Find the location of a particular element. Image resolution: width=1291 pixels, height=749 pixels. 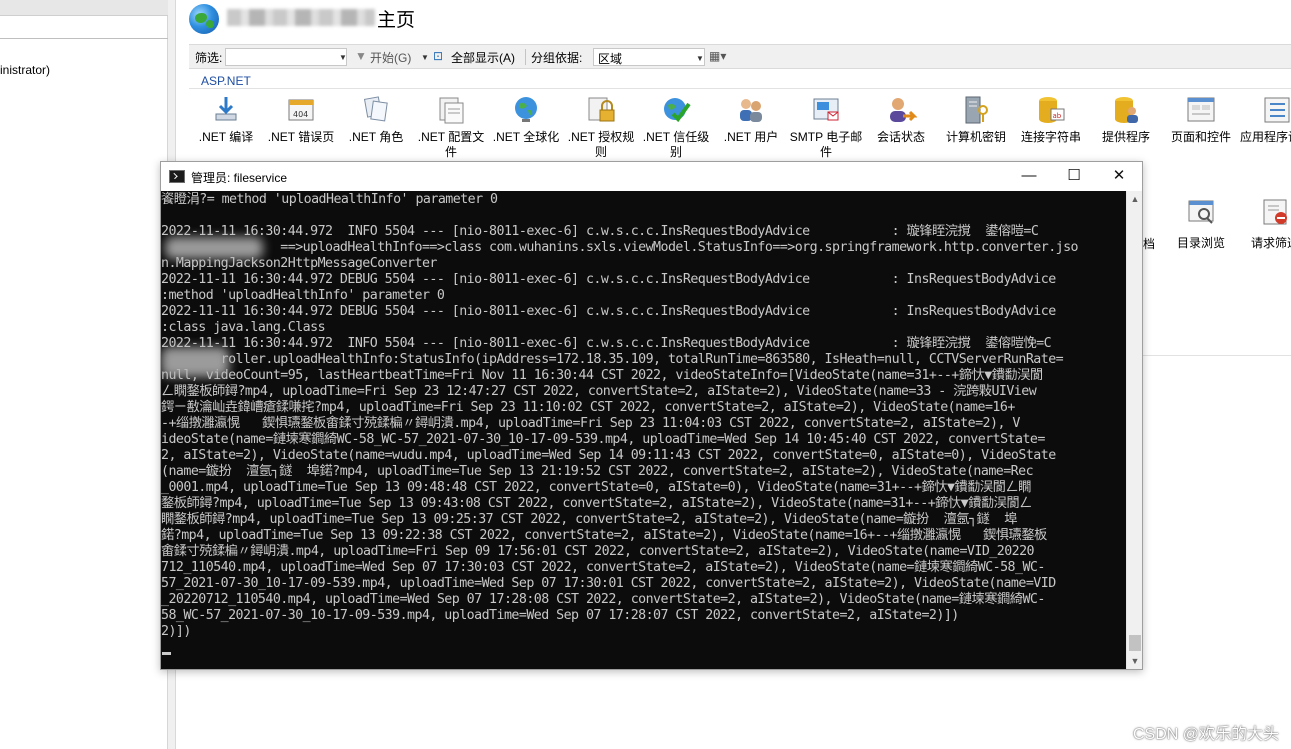

filter-toolbar: 筛选: ▼ ▼ 开始(G) ▼ ⊡ 全部显示(A) 分组依据: 区域 ▼ ▦▾ is located at coordinates (740, 56).